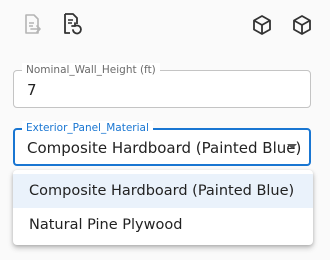  I want to click on sync-document-button, so click(72, 24).